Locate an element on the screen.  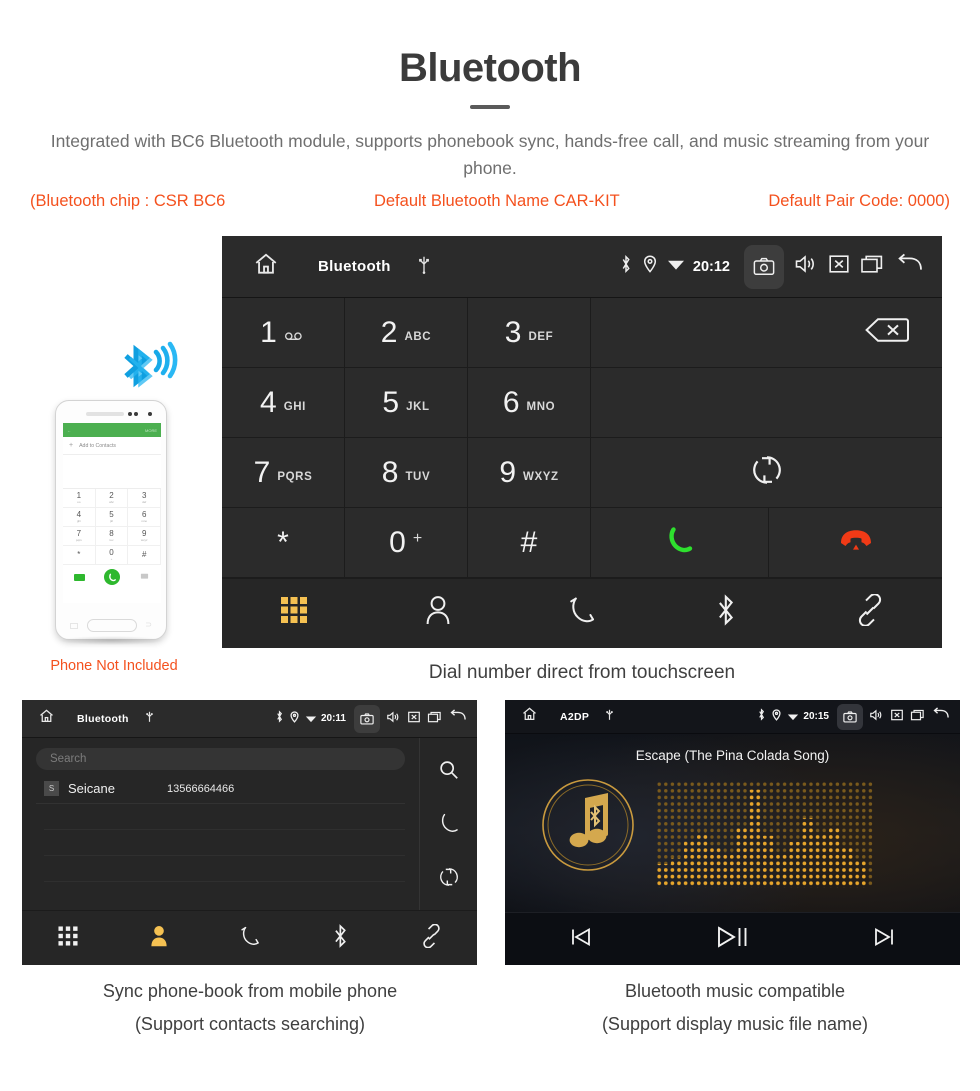
backspace-button is located at coordinates (766, 332).